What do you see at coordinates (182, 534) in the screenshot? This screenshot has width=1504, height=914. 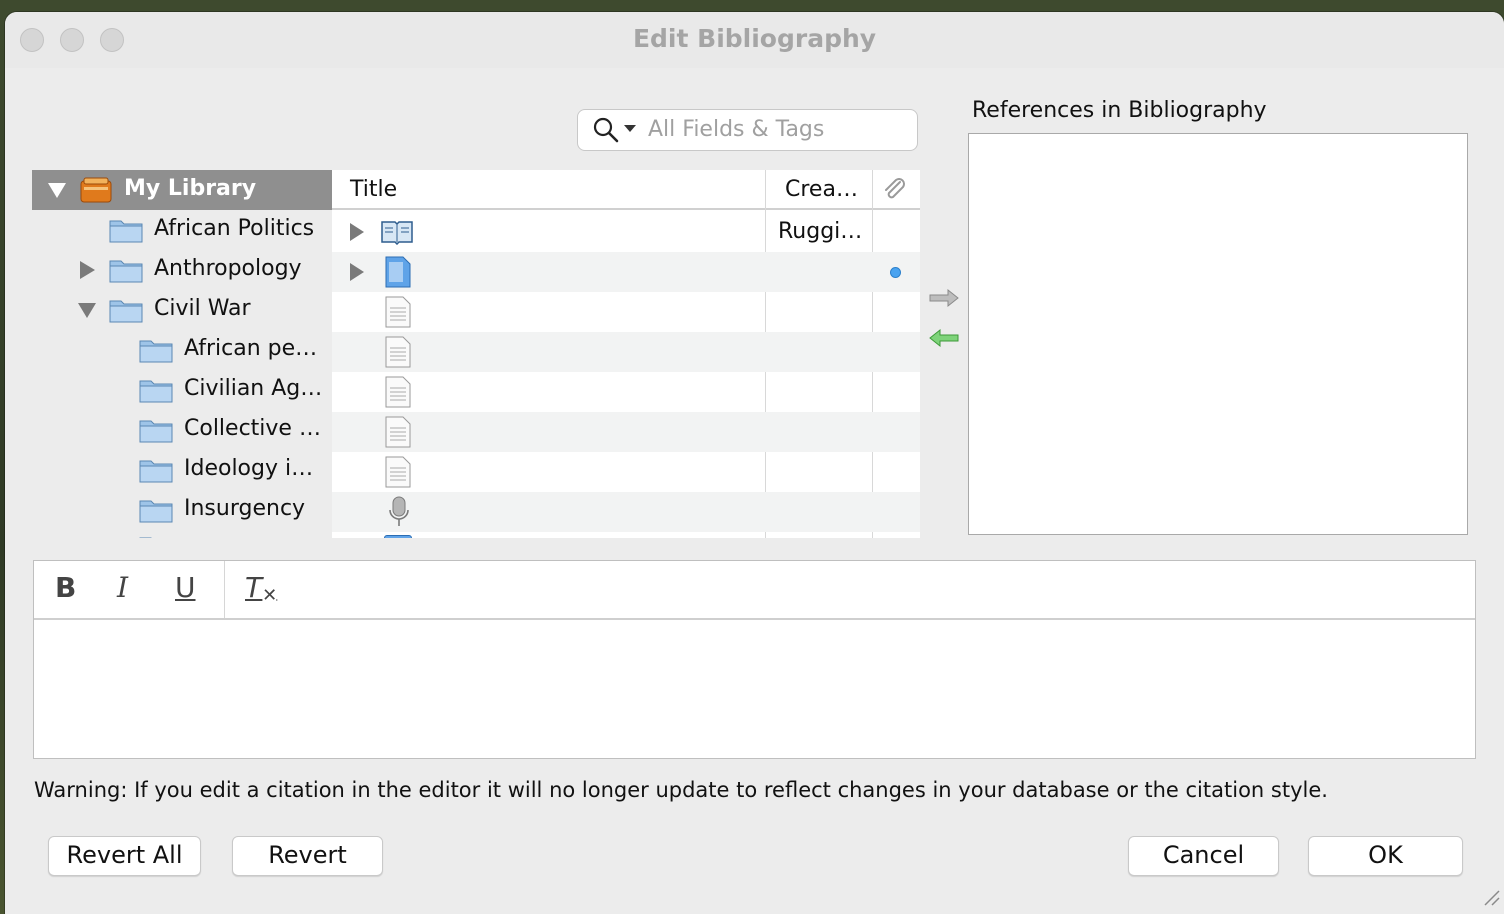 I see `tree-item-partial` at bounding box center [182, 534].